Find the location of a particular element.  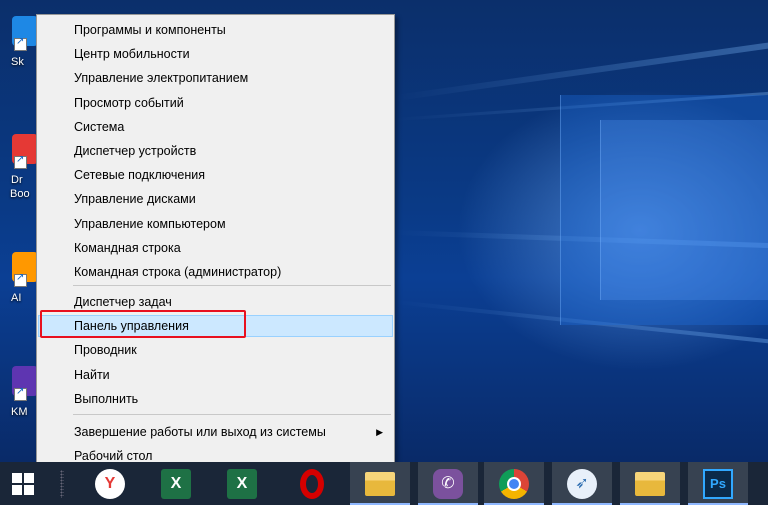

yandex-icon: Y is located at coordinates (110, 484).